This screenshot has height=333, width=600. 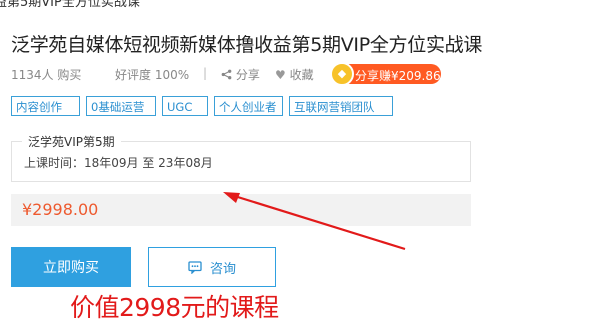 I want to click on consult-button: 咨询, so click(x=212, y=267).